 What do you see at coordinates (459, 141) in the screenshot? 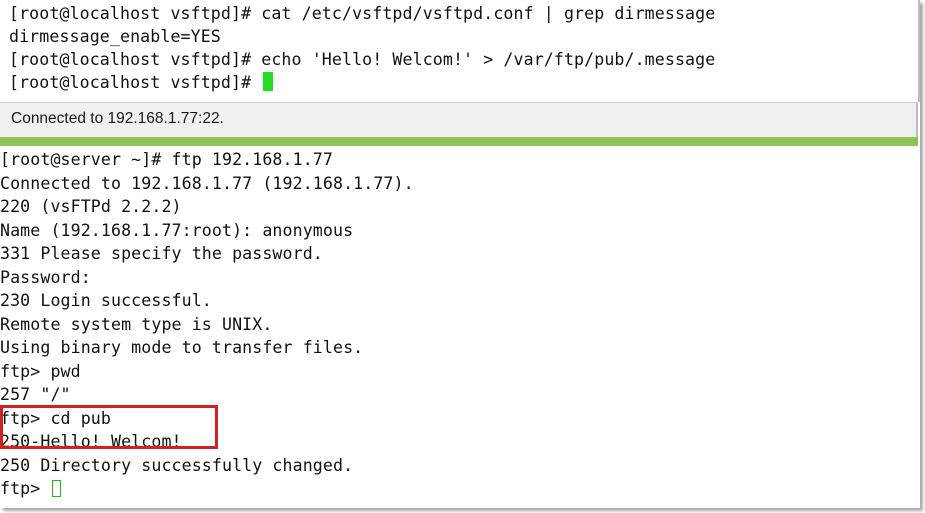
I see `pane-divider` at bounding box center [459, 141].